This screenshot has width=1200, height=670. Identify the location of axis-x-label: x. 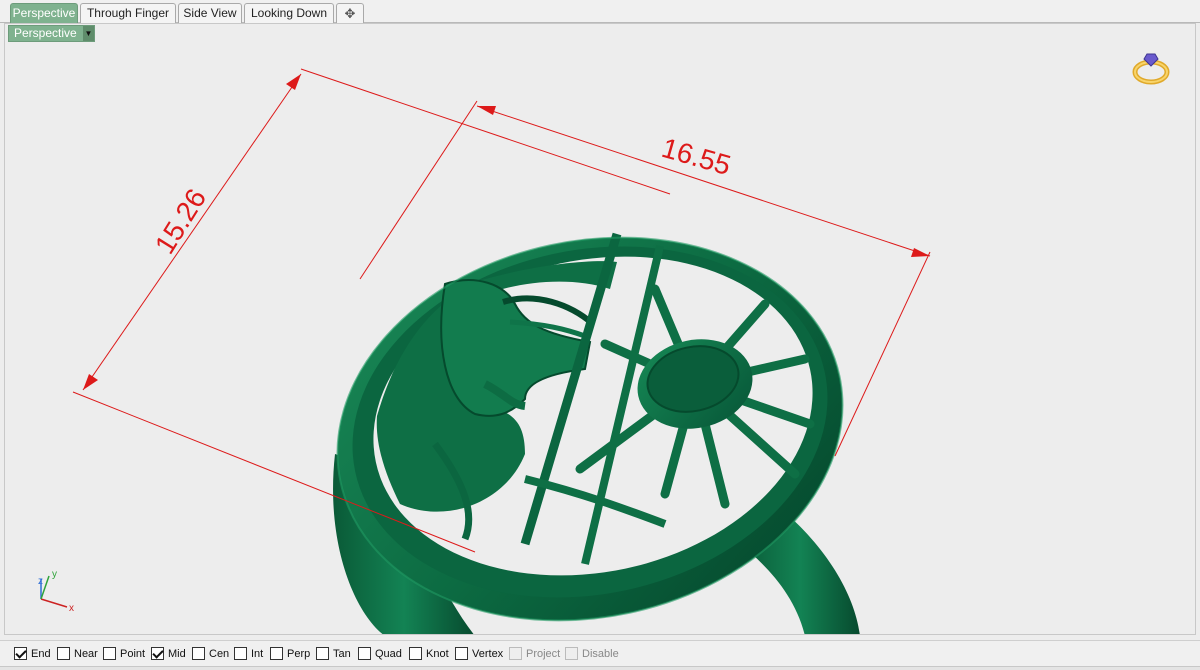
(71, 608).